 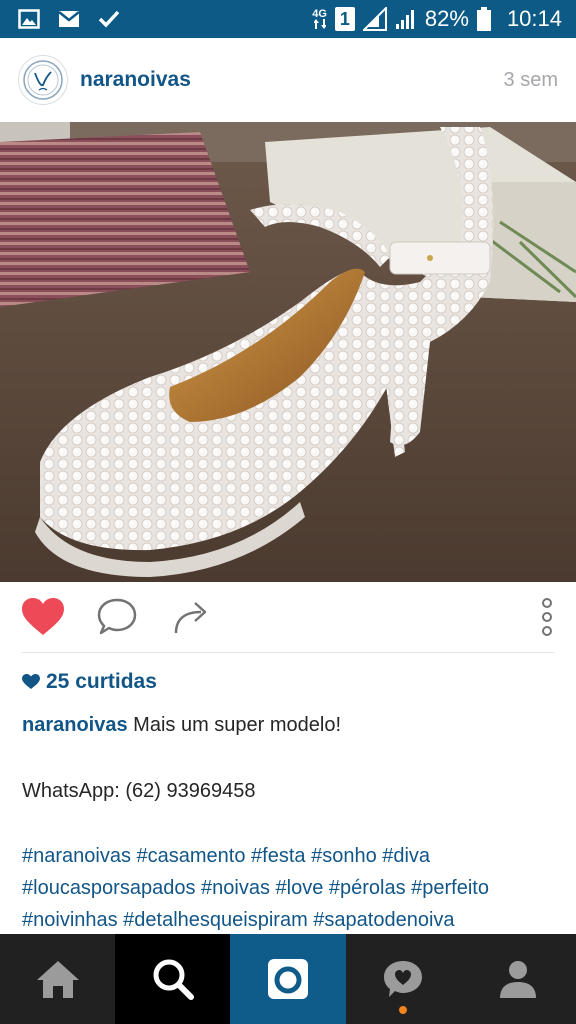 I want to click on comment-icon, so click(x=117, y=617).